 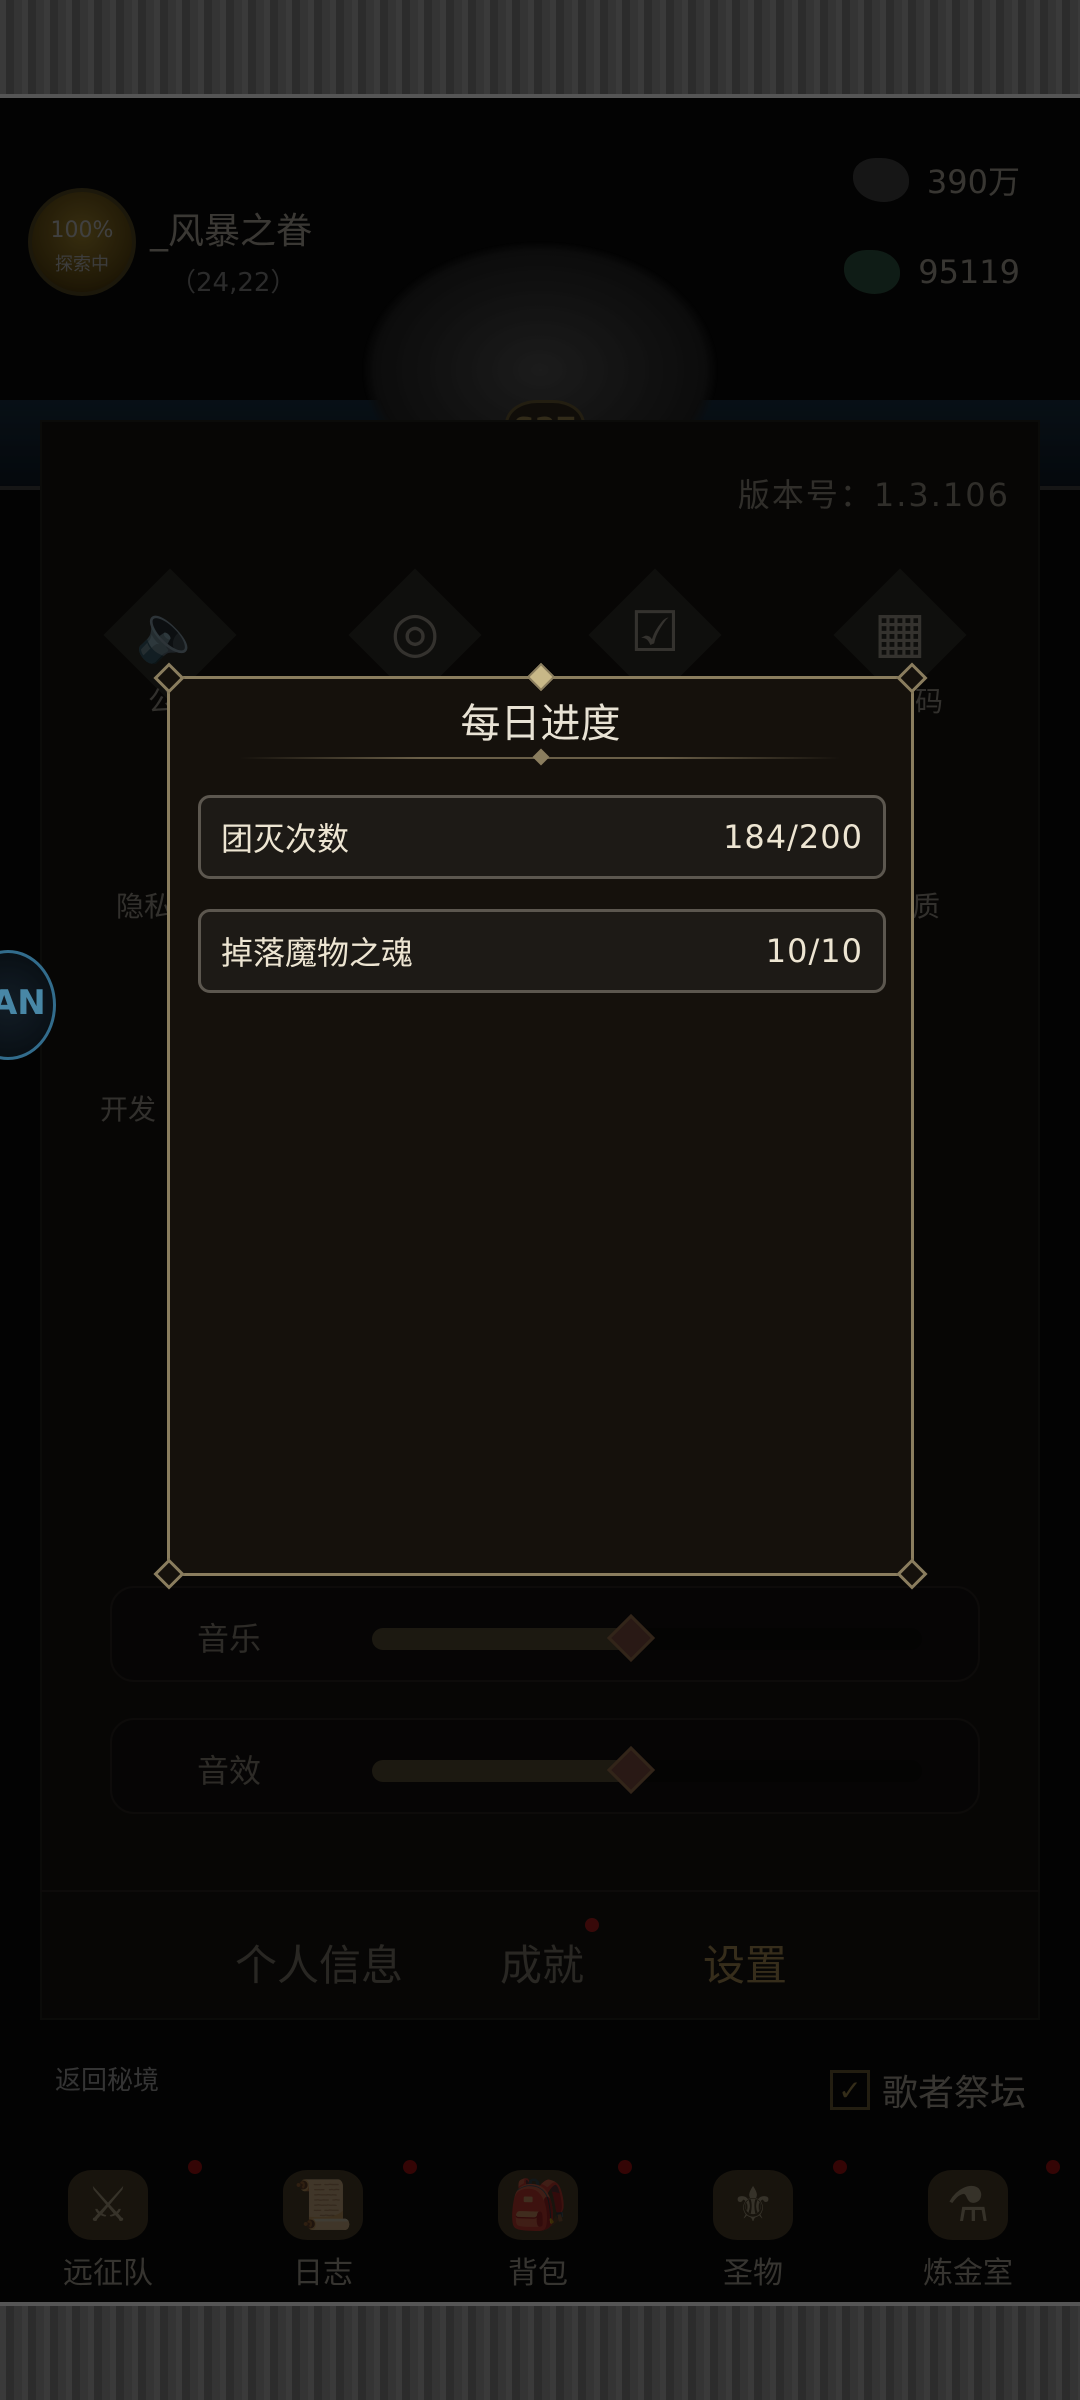 I want to click on progress-value: 10/10, so click(x=814, y=951).